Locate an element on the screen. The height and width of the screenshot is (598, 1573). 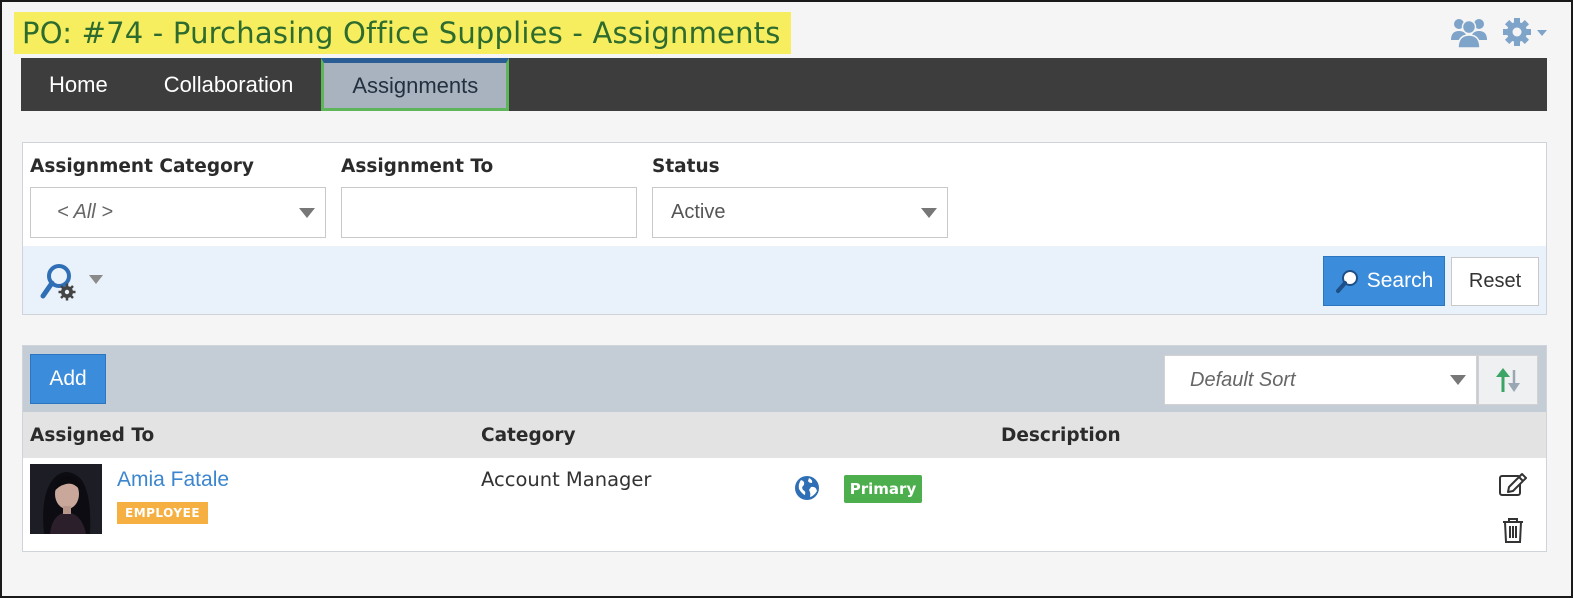
sort-direction-button is located at coordinates (1508, 380).